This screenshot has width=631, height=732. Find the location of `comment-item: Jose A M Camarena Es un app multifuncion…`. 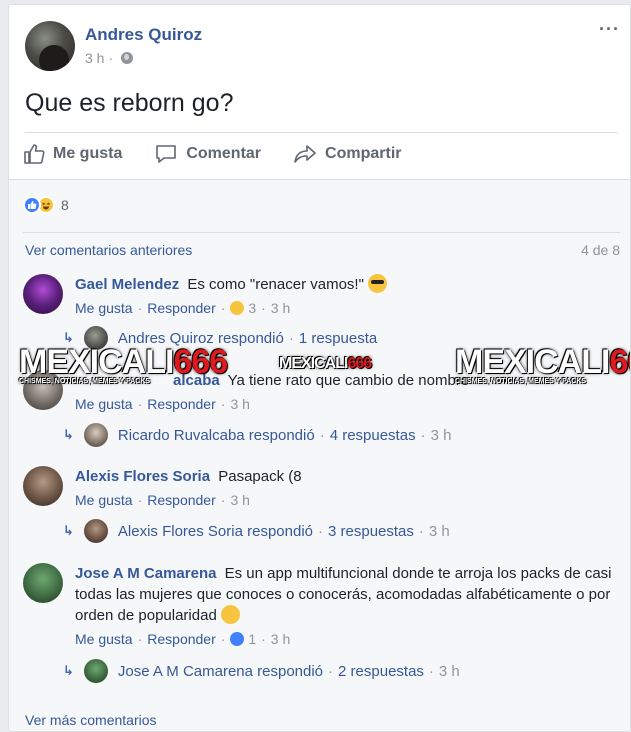

comment-item: Jose A M Camarena Es un app multifuncion… is located at coordinates (321, 618).